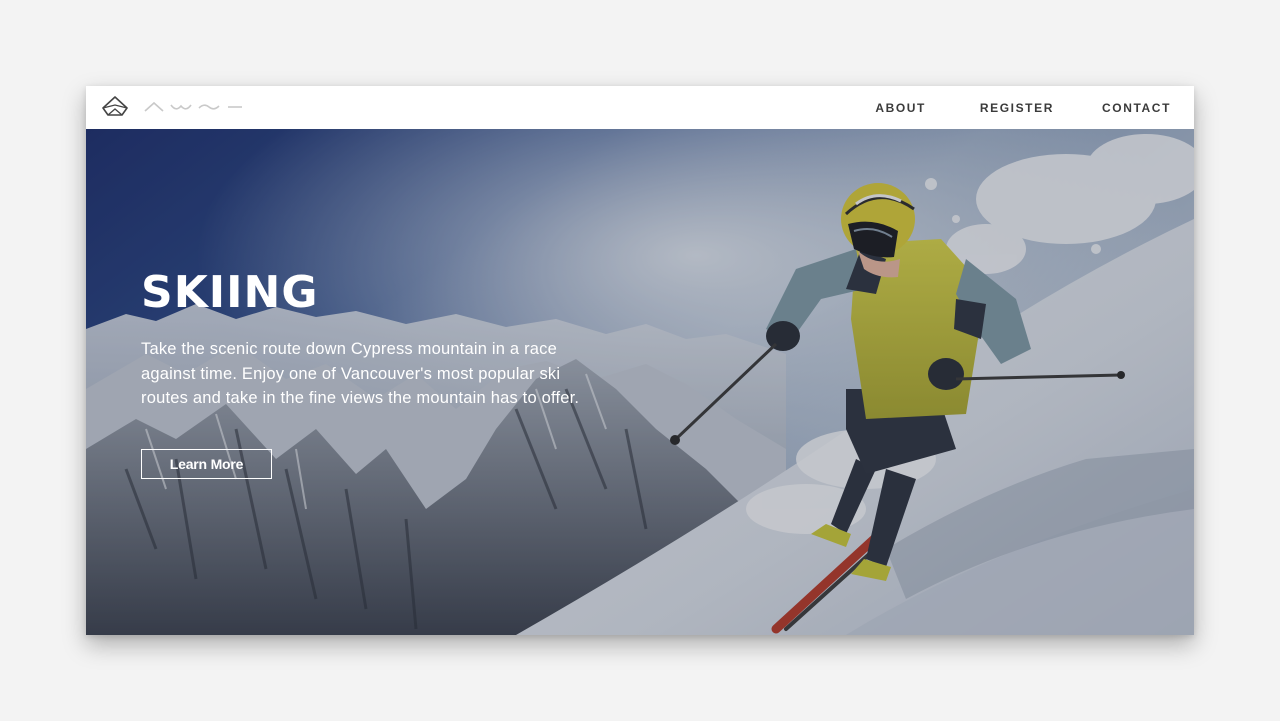 Image resolution: width=1280 pixels, height=721 pixels. Describe the element at coordinates (900, 108) in the screenshot. I see `nav-link-about: ABOUT` at that location.